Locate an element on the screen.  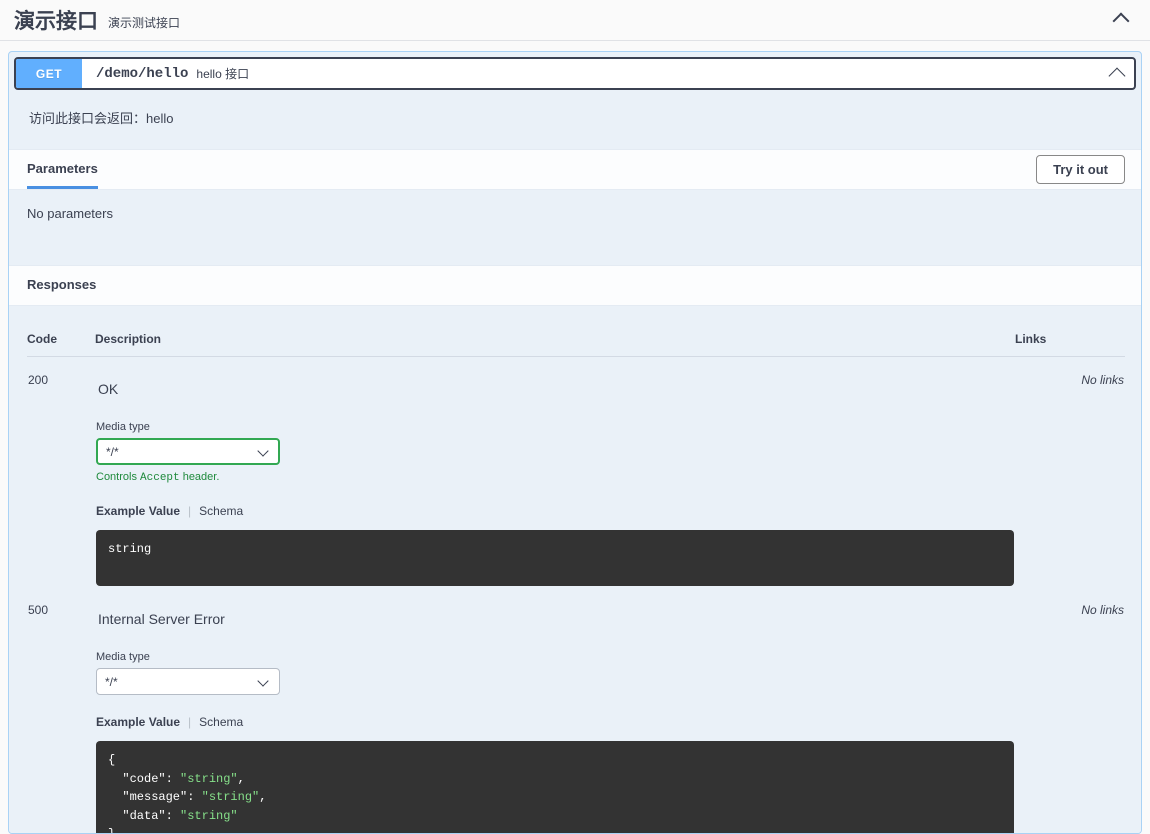
accept-header-note: Controls Accept header. is located at coordinates (555, 477).